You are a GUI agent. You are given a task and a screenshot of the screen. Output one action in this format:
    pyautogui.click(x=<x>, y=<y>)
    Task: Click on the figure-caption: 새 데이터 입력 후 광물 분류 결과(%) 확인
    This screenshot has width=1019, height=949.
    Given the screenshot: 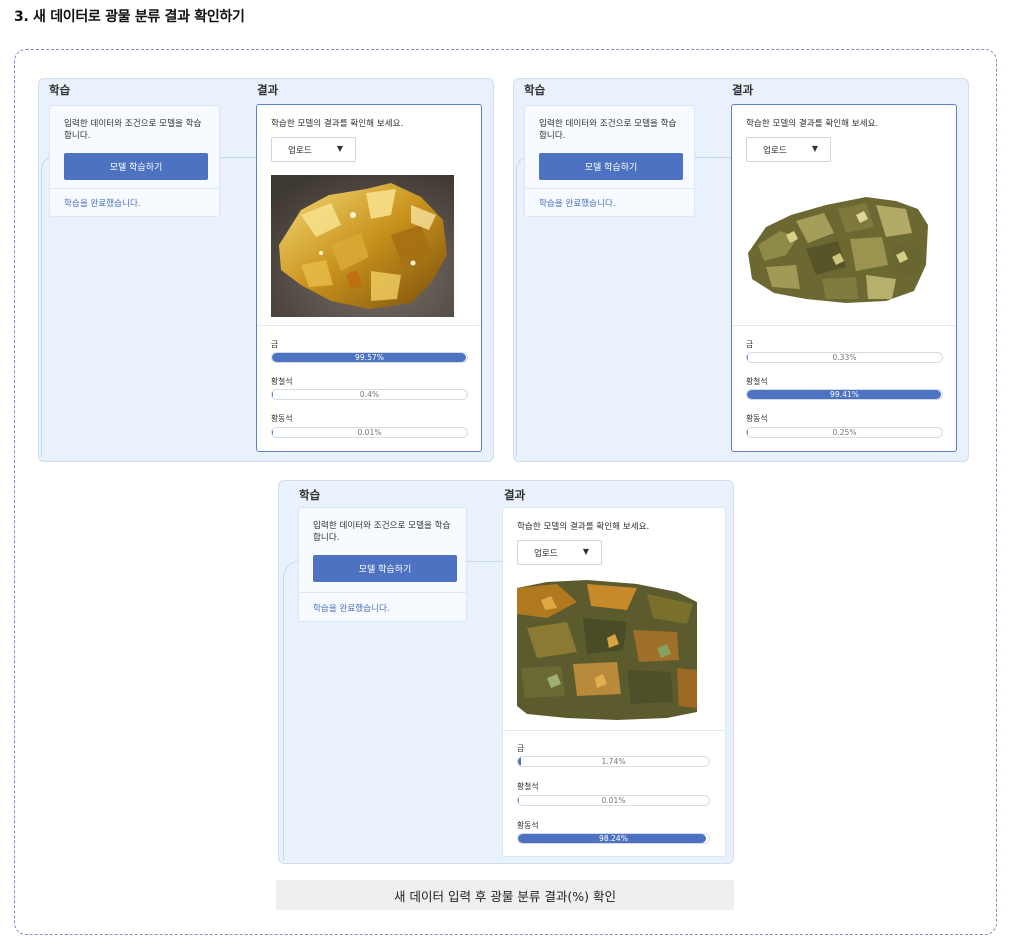 What is the action you would take?
    pyautogui.click(x=505, y=895)
    